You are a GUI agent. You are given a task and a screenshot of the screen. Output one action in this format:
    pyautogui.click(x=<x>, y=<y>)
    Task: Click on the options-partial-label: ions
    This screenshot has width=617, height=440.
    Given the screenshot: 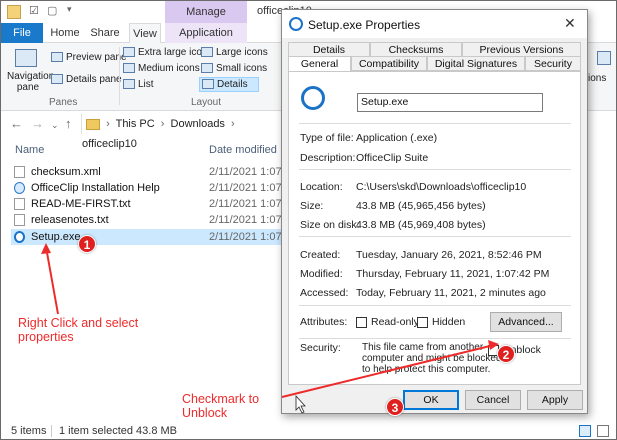 What is the action you would take?
    pyautogui.click(x=597, y=78)
    